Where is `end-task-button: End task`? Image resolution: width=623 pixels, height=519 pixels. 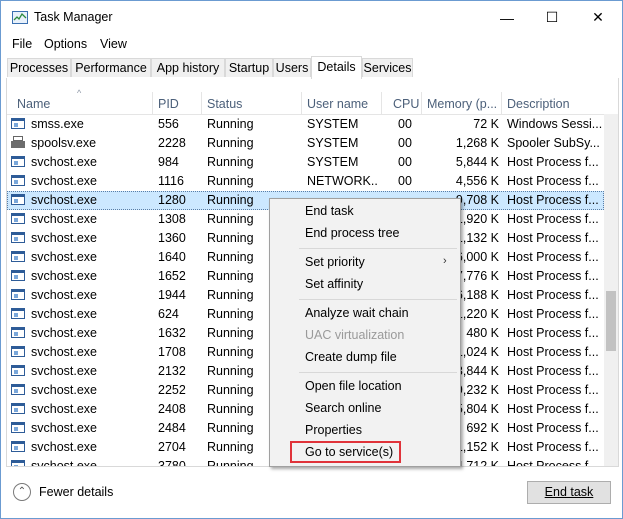 end-task-button: End task is located at coordinates (569, 492).